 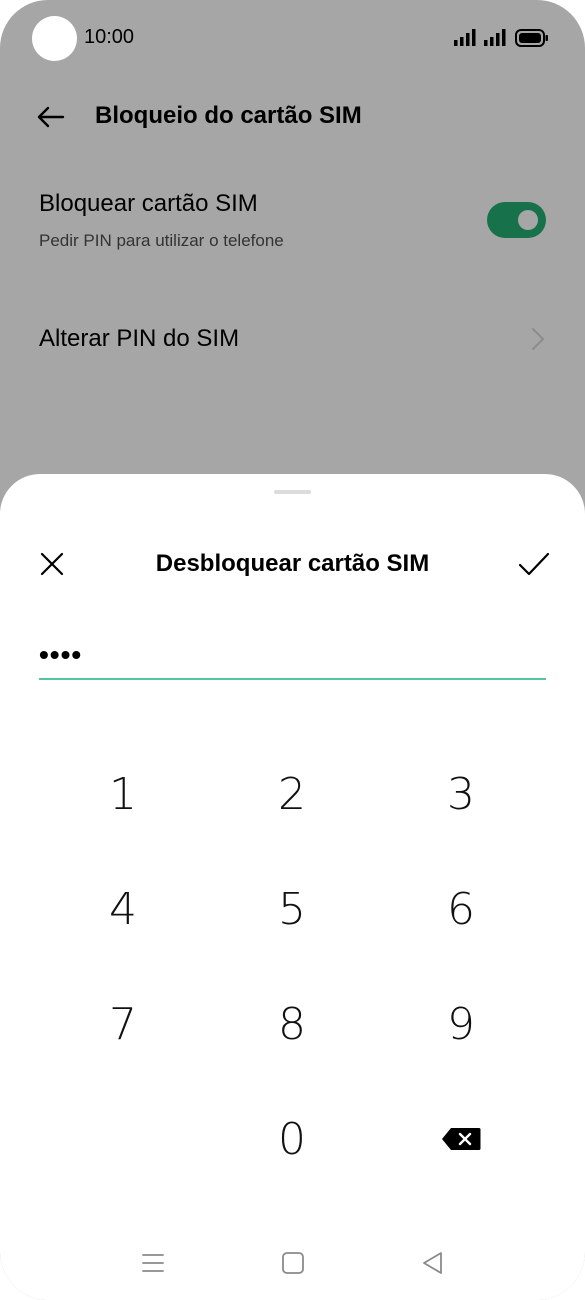 I want to click on check-icon, so click(x=534, y=564).